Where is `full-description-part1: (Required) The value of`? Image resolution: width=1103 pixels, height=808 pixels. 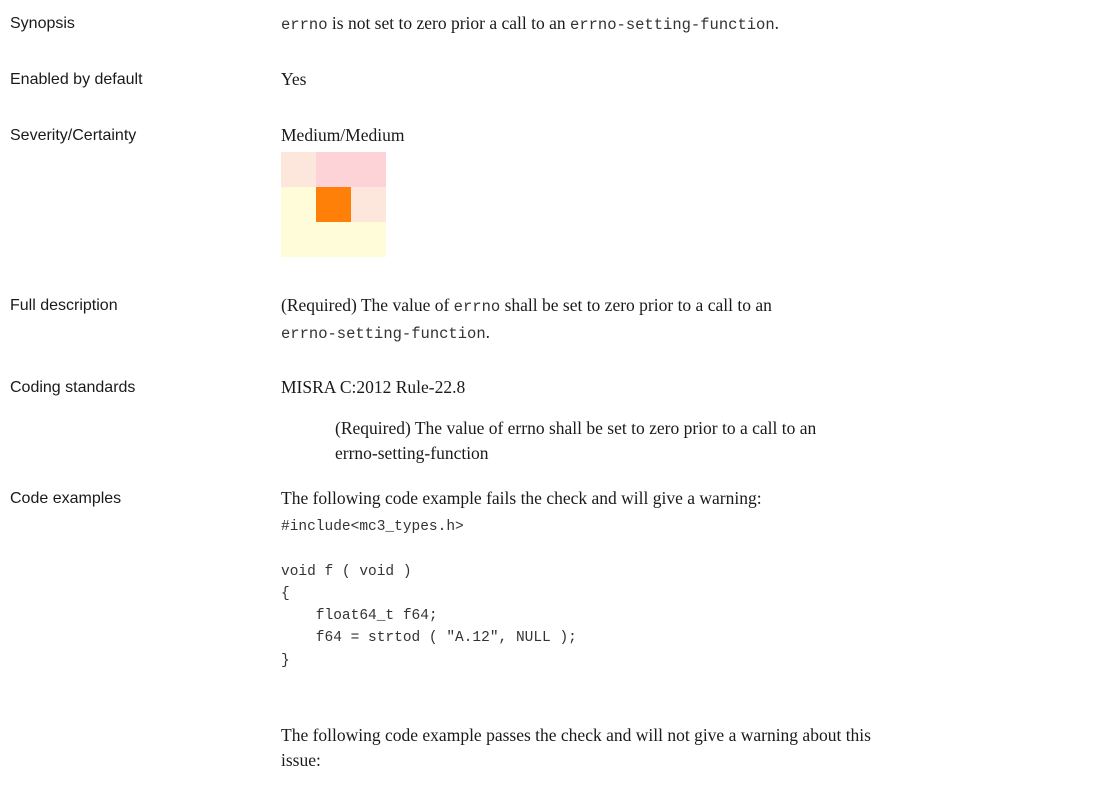
full-description-part1: (Required) The value of is located at coordinates (367, 305).